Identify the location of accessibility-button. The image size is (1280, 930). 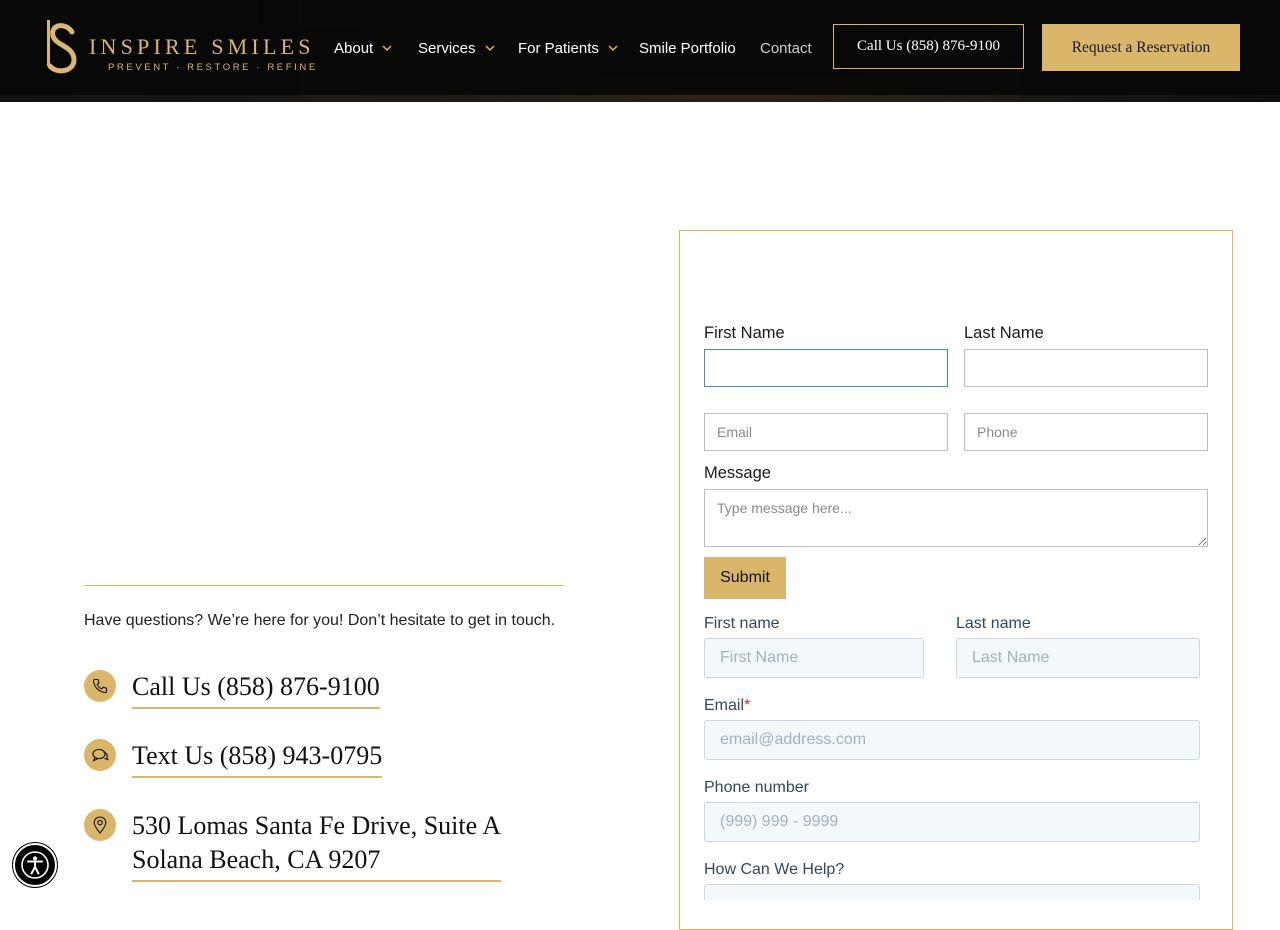
(35, 865).